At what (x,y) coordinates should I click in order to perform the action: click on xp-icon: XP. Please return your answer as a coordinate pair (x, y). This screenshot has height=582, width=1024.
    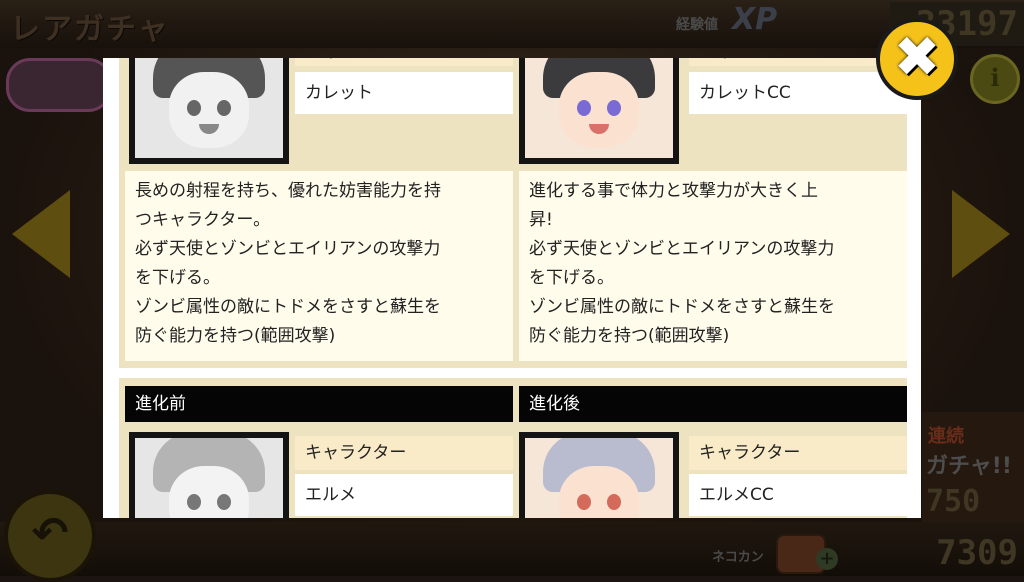
    Looking at the image, I should click on (755, 19).